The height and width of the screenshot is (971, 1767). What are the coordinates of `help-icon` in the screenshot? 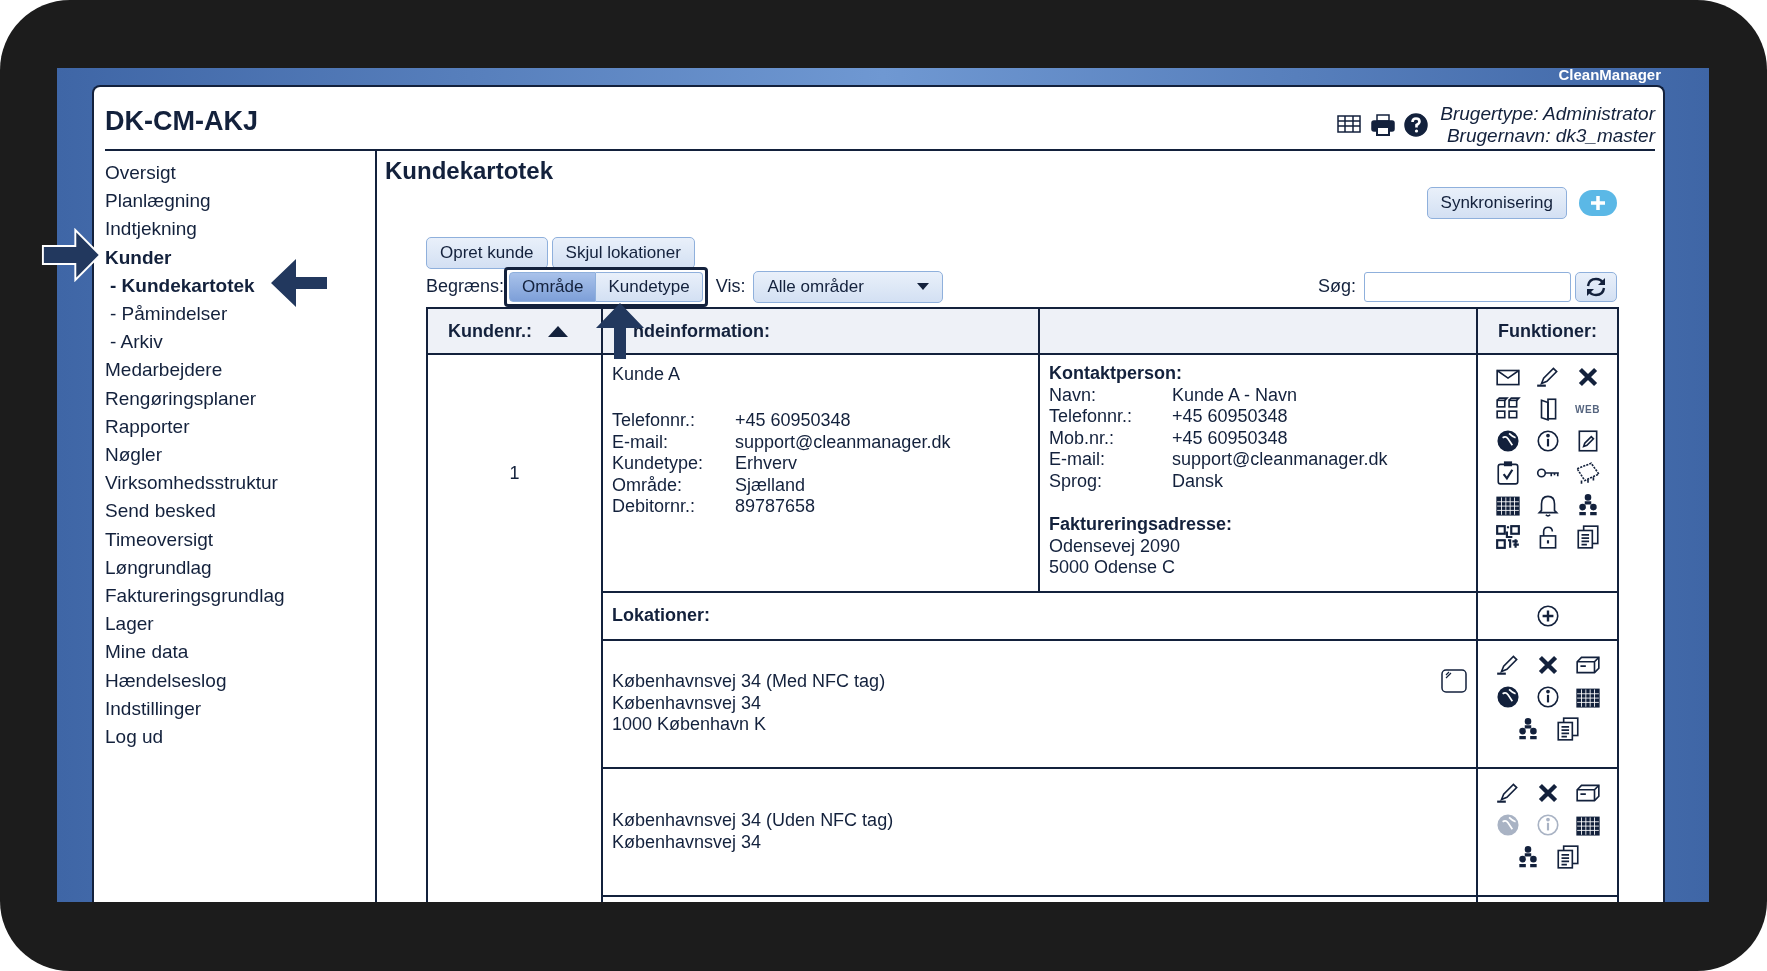 It's located at (1416, 125).